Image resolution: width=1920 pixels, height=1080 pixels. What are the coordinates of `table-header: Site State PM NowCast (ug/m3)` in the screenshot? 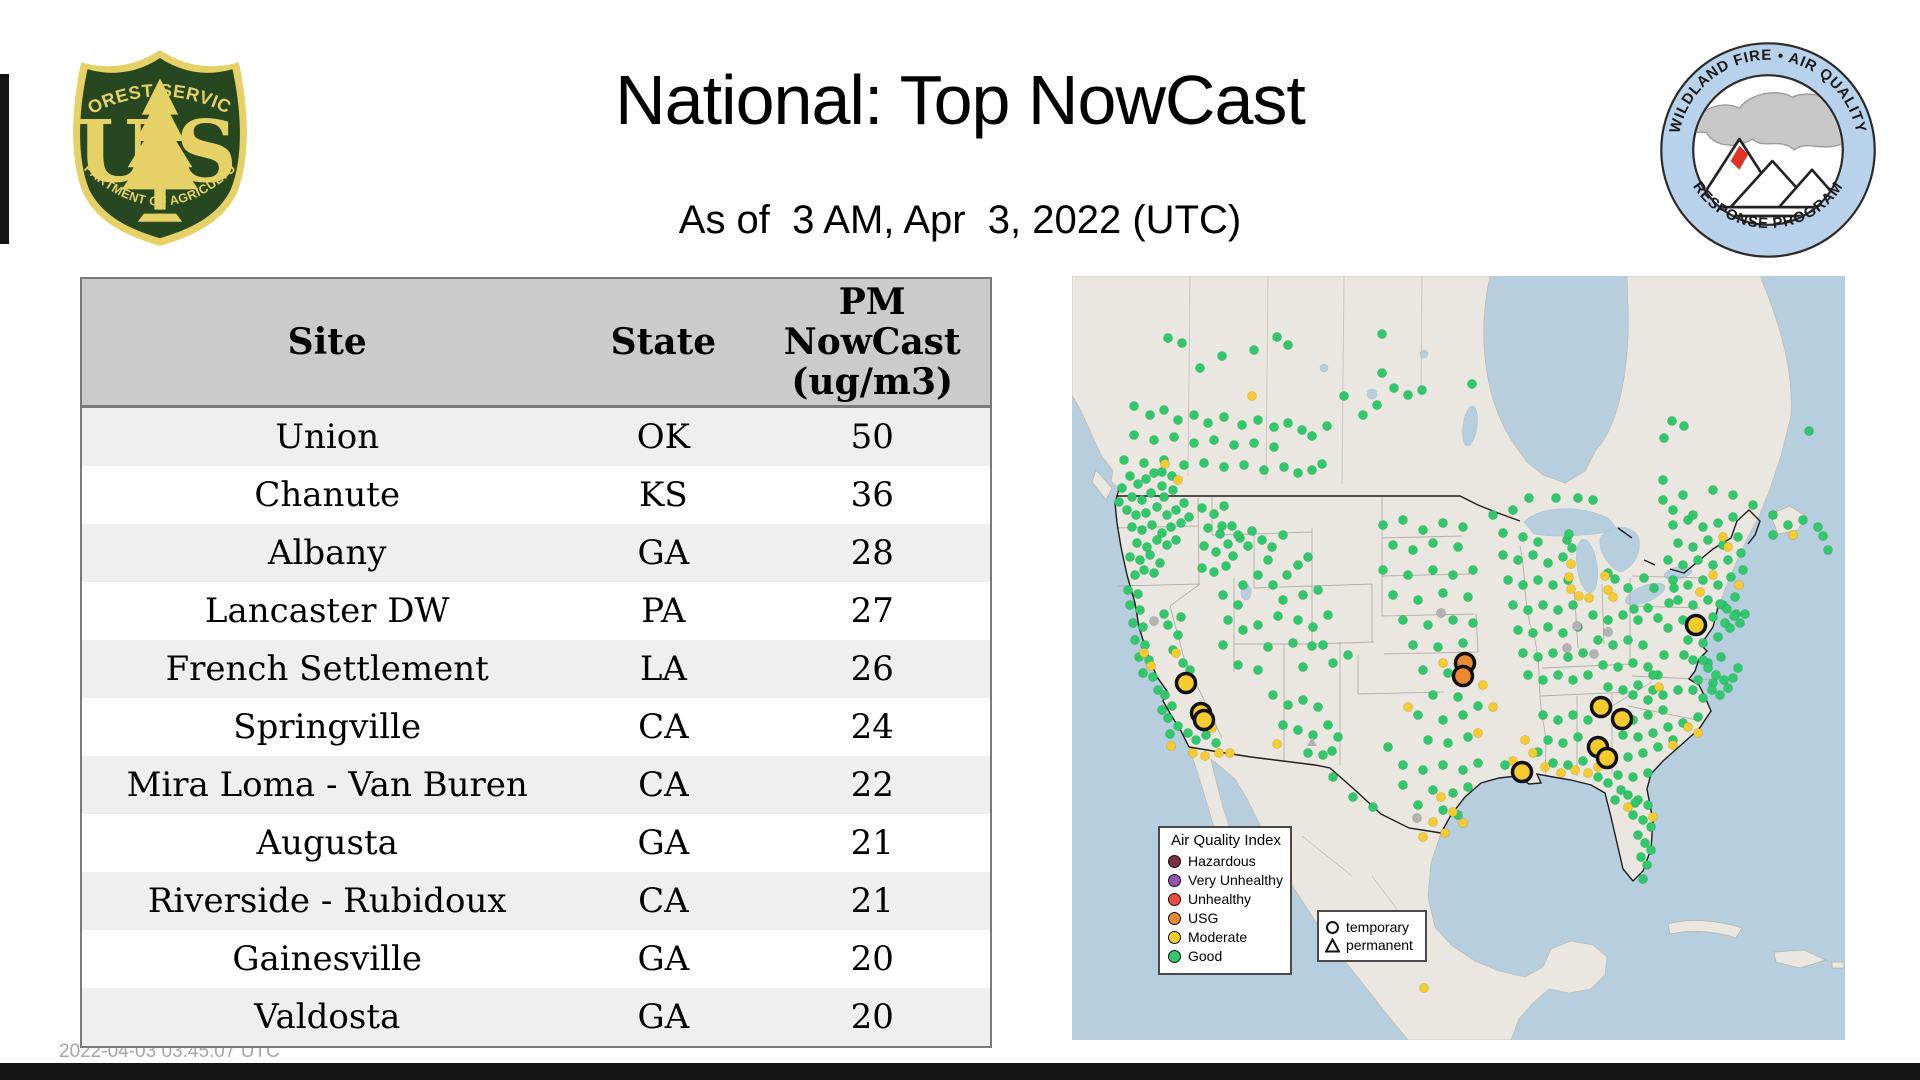 It's located at (536, 343).